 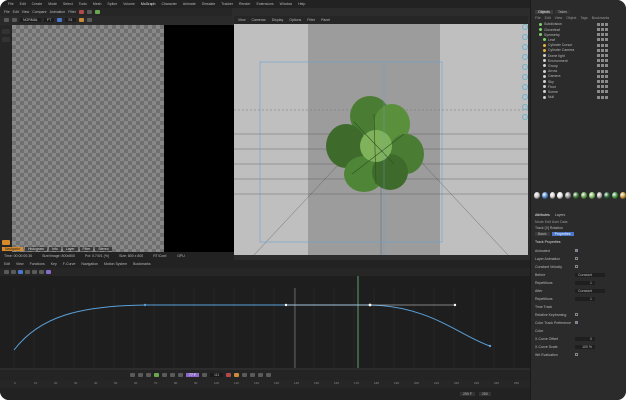 What do you see at coordinates (89, 264) in the screenshot?
I see `tl-menu-navigation: Navigation` at bounding box center [89, 264].